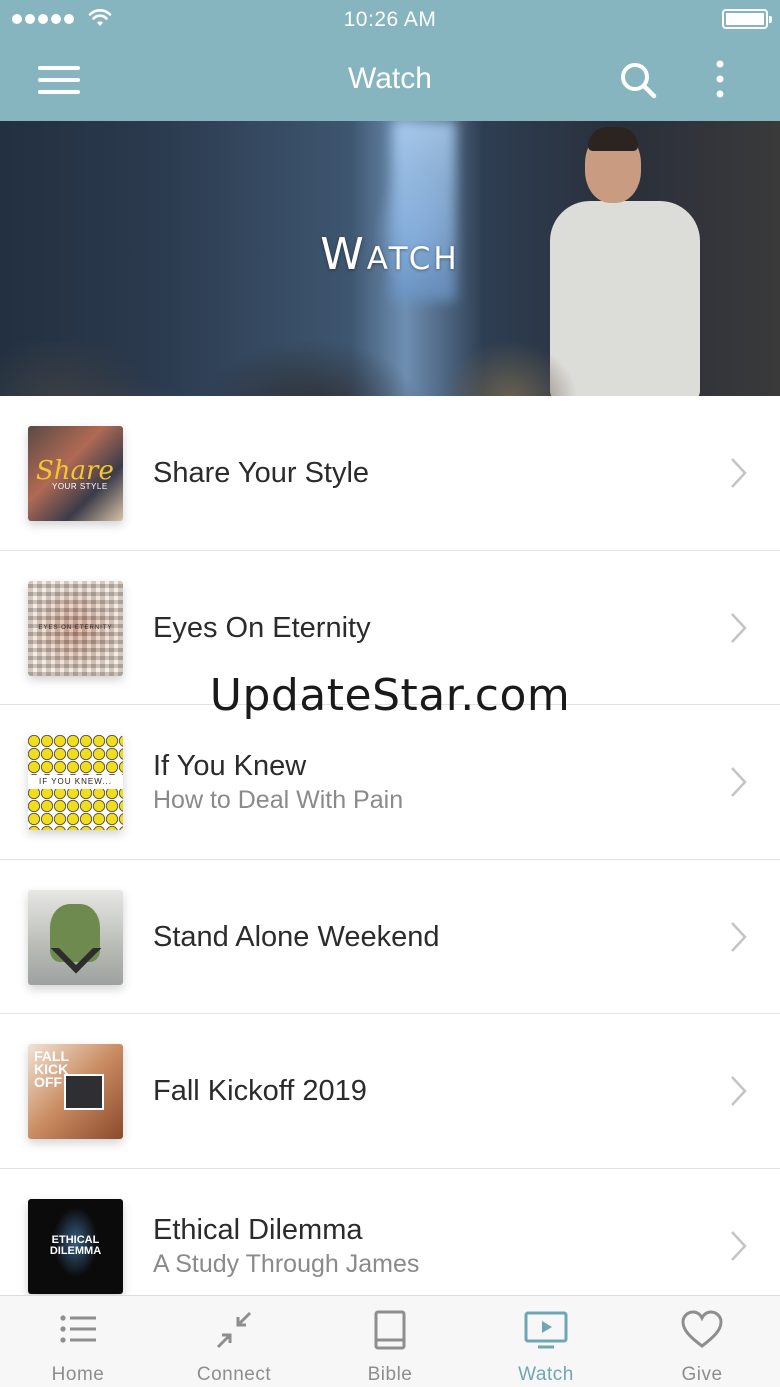 The image size is (780, 1387). I want to click on tab-label: Give, so click(702, 1374).